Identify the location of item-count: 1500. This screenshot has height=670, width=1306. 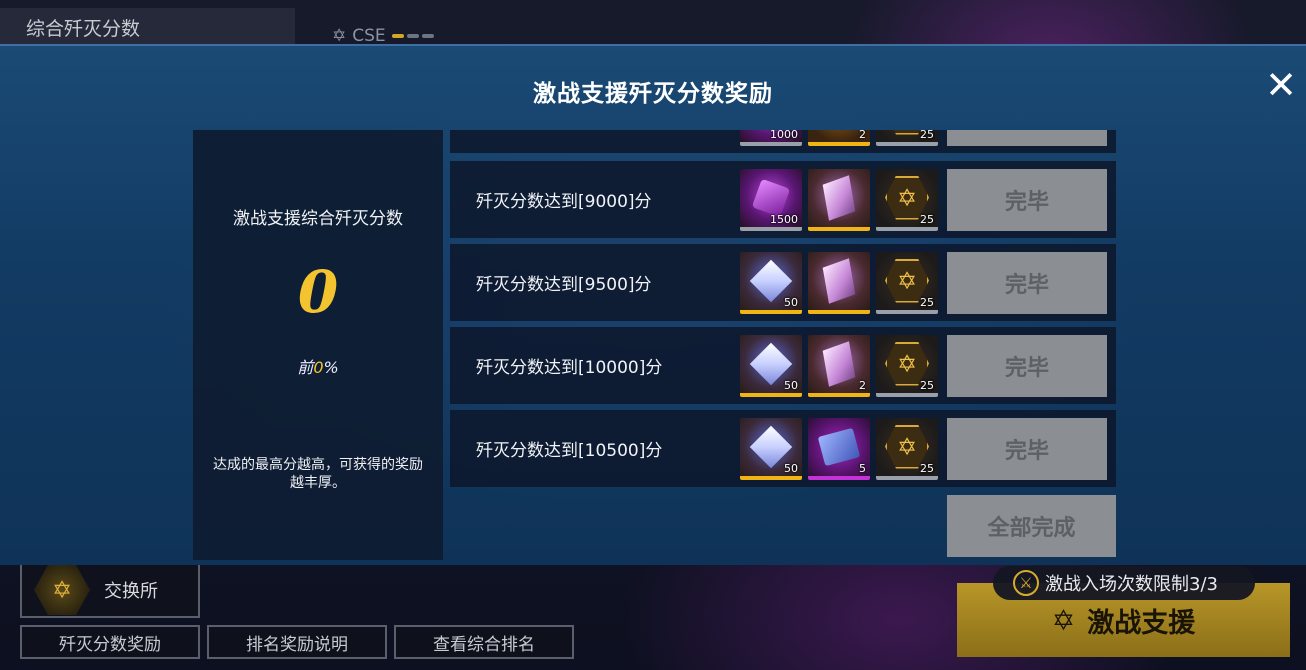
(784, 219).